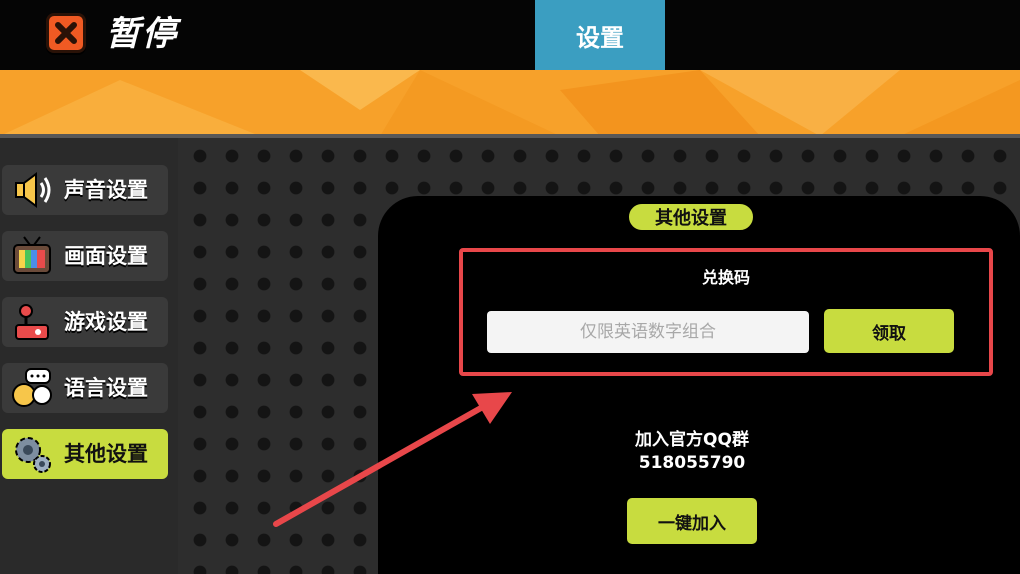 The height and width of the screenshot is (574, 1020). I want to click on annotation-arrow, so click(392, 459).